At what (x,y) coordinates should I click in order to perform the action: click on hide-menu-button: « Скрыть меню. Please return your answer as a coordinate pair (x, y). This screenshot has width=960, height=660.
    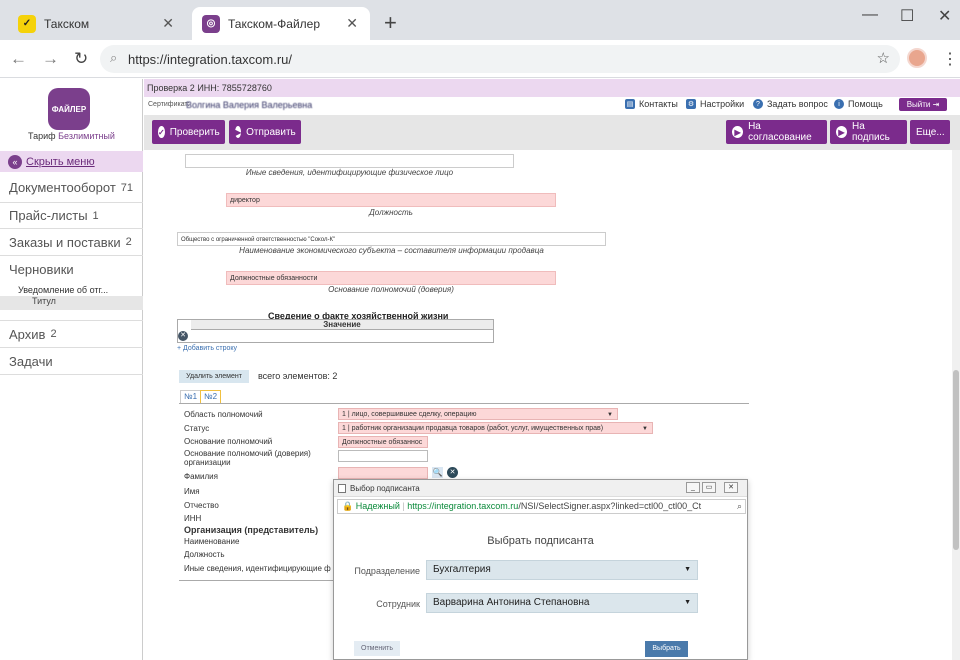
    Looking at the image, I should click on (71, 161).